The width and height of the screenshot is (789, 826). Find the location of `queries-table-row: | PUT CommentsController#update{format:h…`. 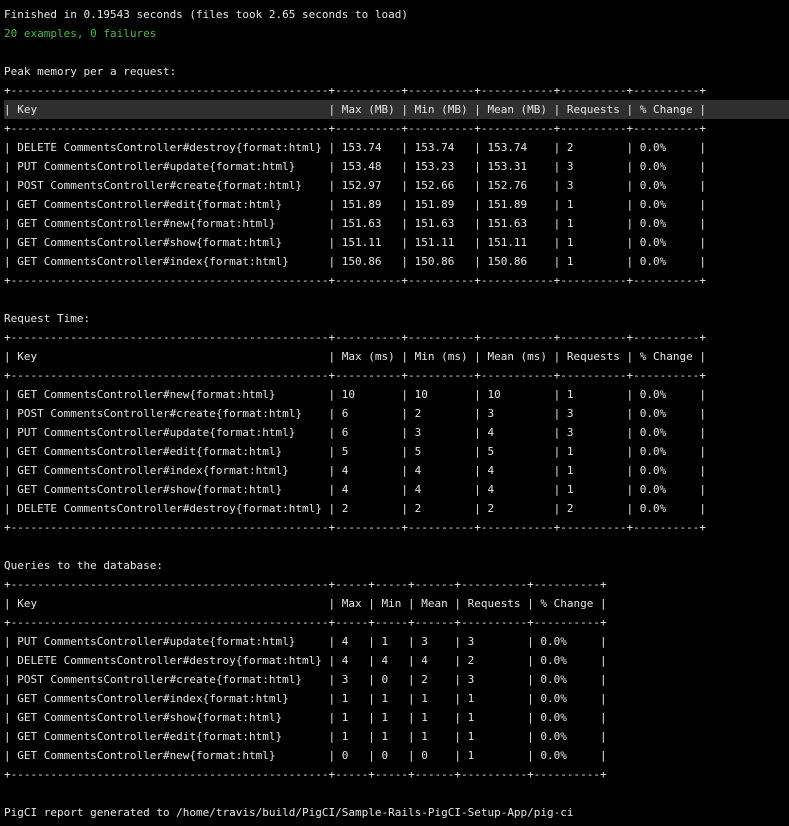

queries-table-row: | PUT CommentsController#update{format:h… is located at coordinates (305, 641).